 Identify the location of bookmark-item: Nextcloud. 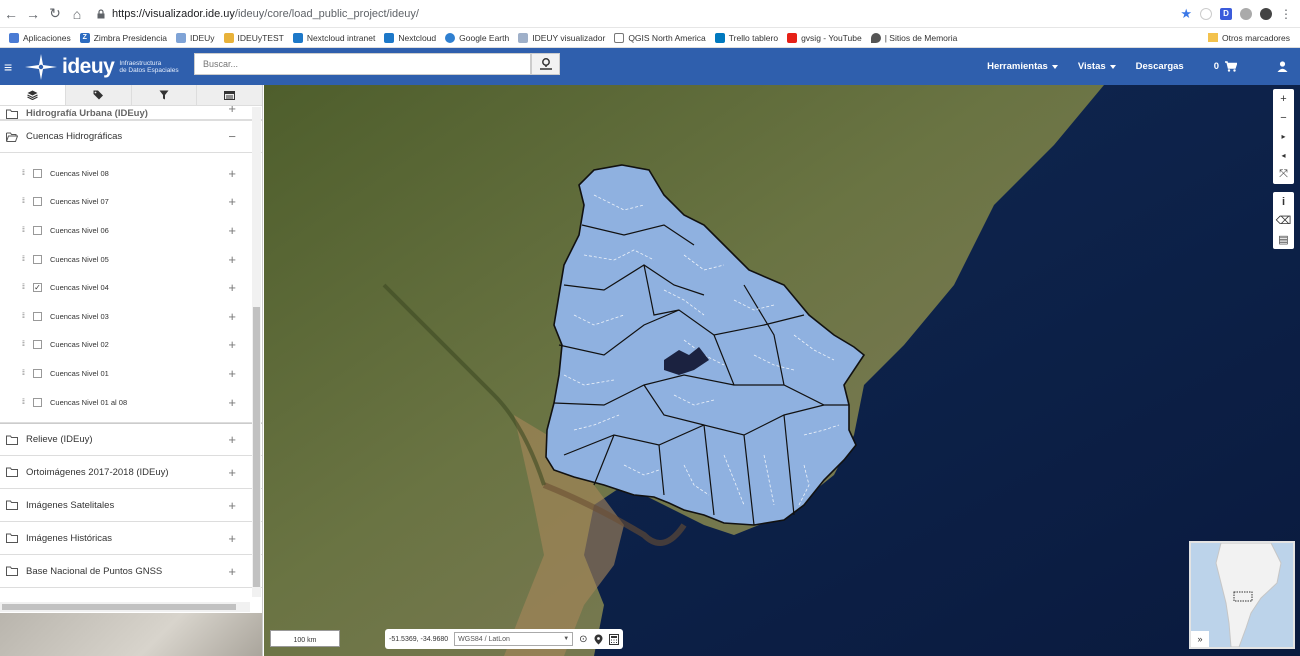
(410, 37).